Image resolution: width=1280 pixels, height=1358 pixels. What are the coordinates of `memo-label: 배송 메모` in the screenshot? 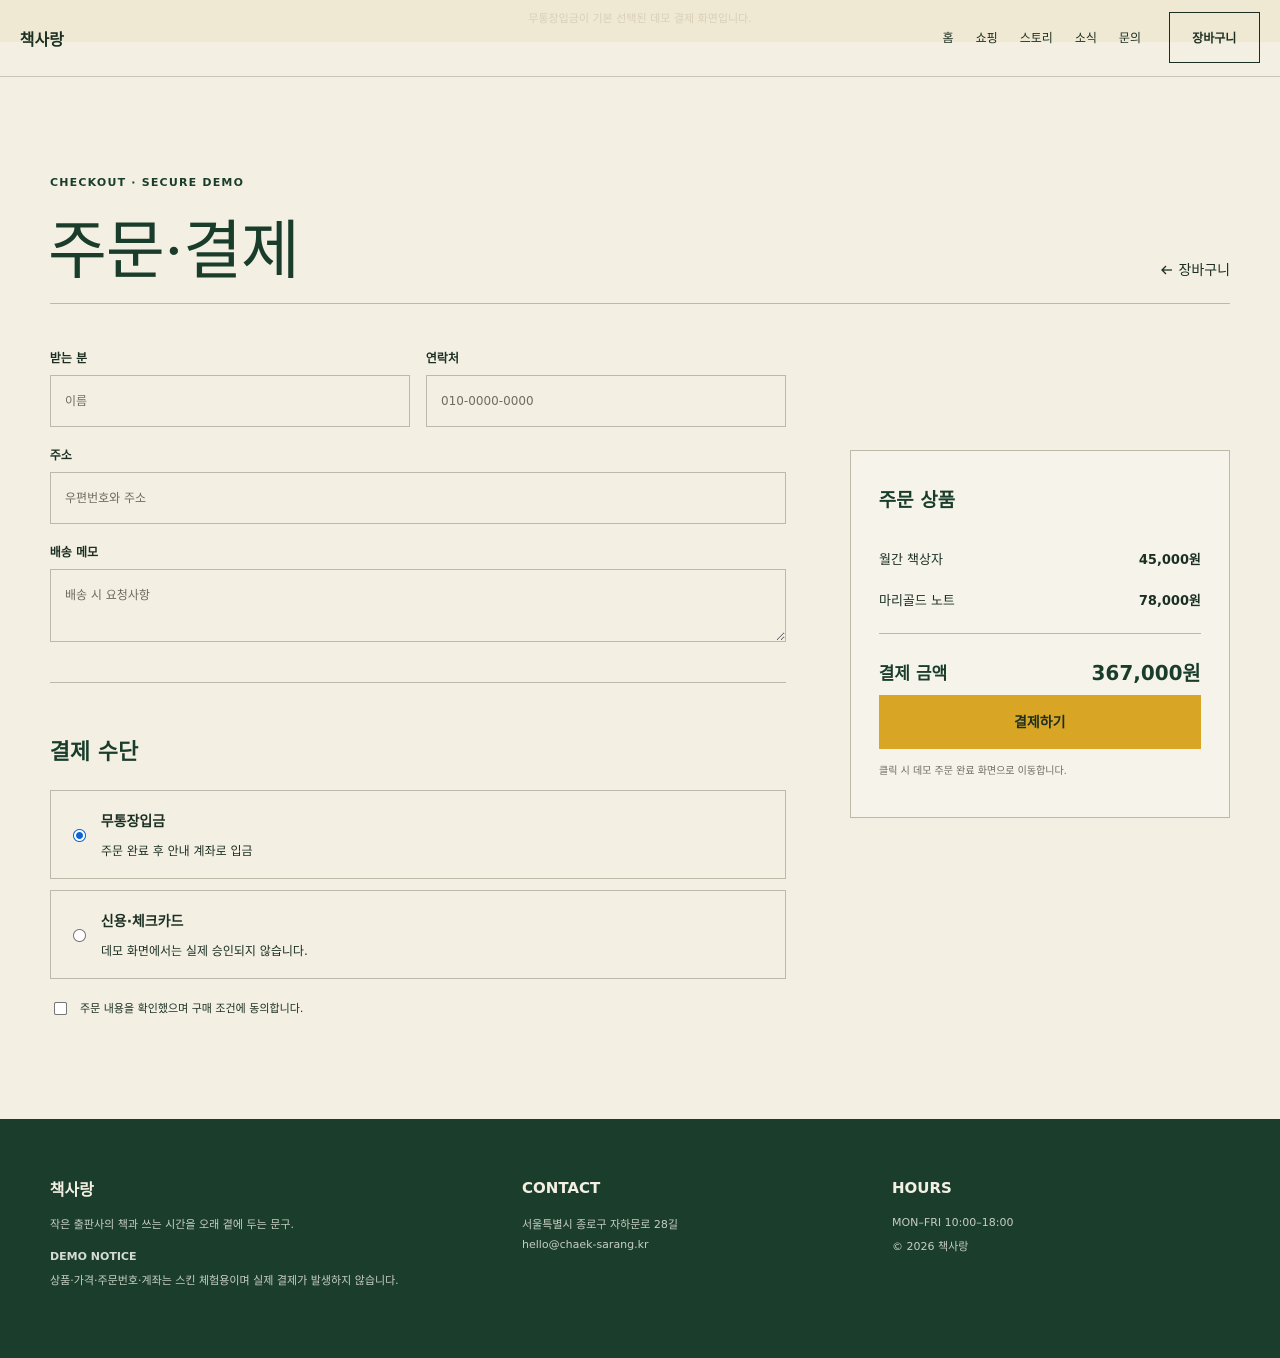 It's located at (74, 552).